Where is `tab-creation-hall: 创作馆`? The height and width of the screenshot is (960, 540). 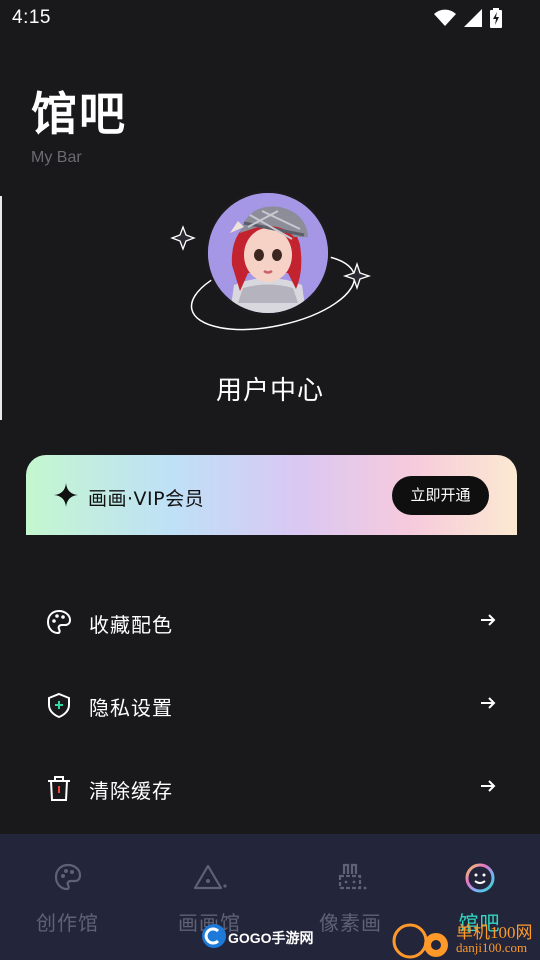
tab-creation-hall: 创作馆 is located at coordinates (67, 897).